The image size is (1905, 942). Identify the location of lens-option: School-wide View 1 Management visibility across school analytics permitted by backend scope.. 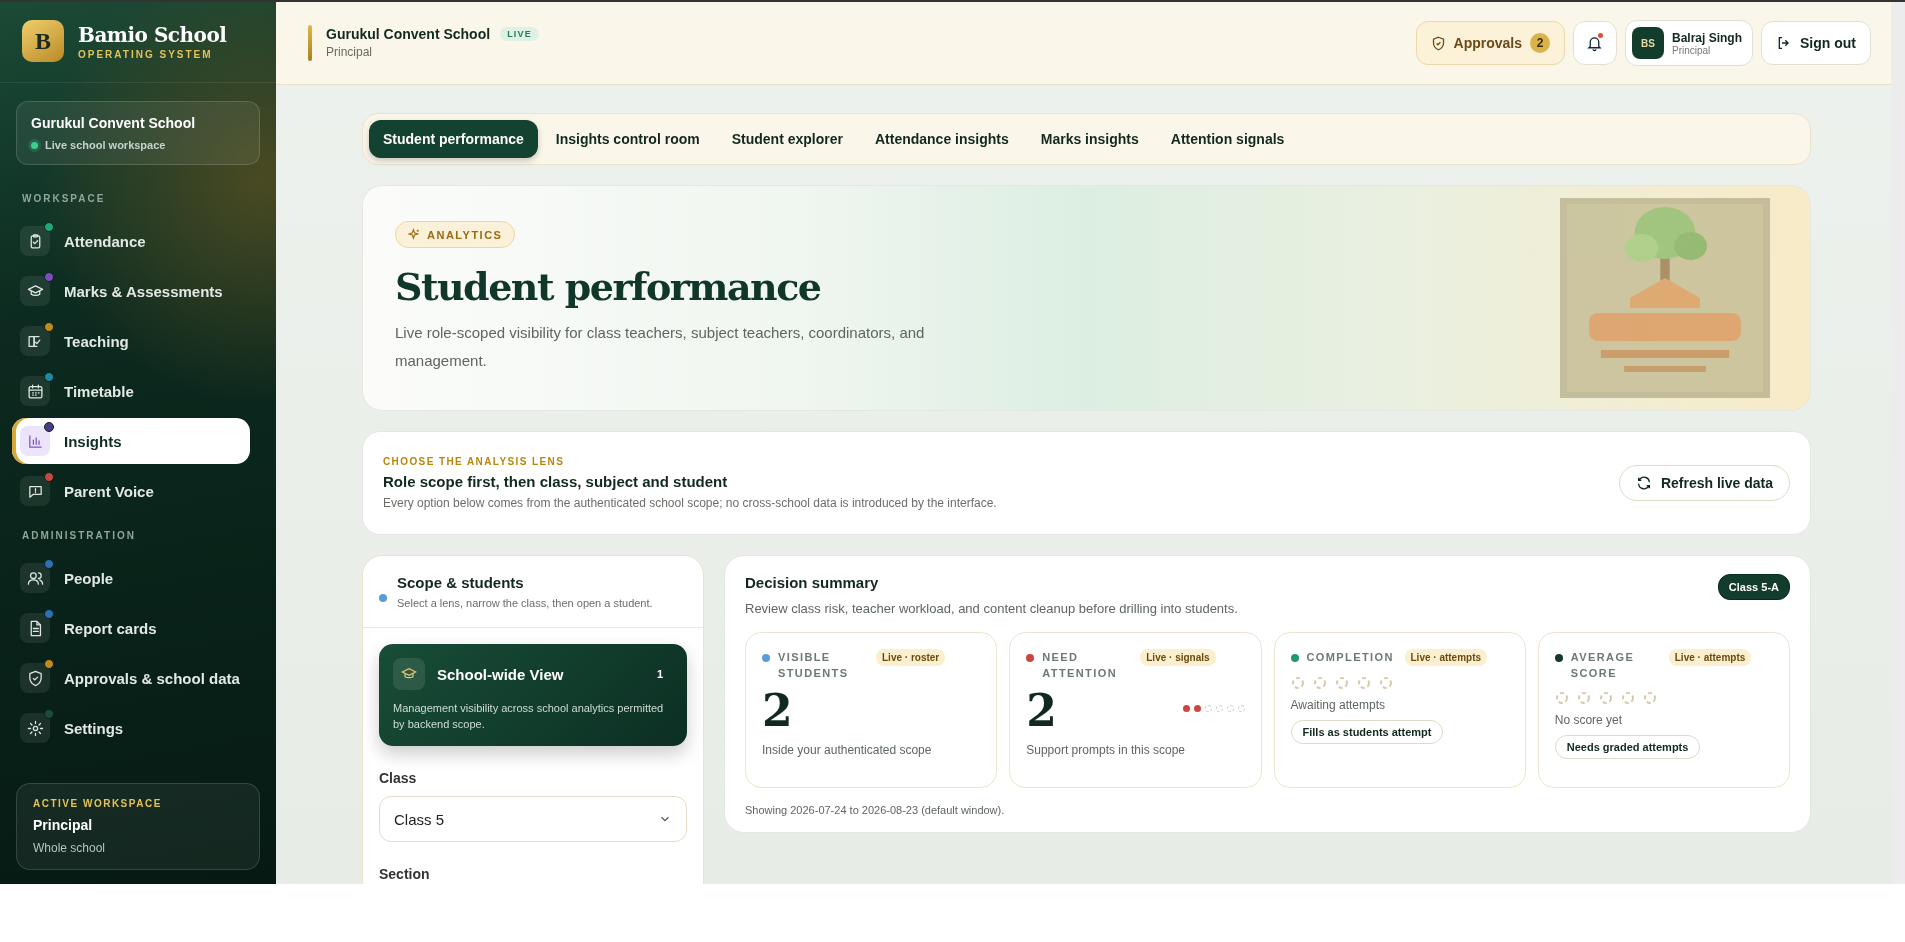
(533, 695).